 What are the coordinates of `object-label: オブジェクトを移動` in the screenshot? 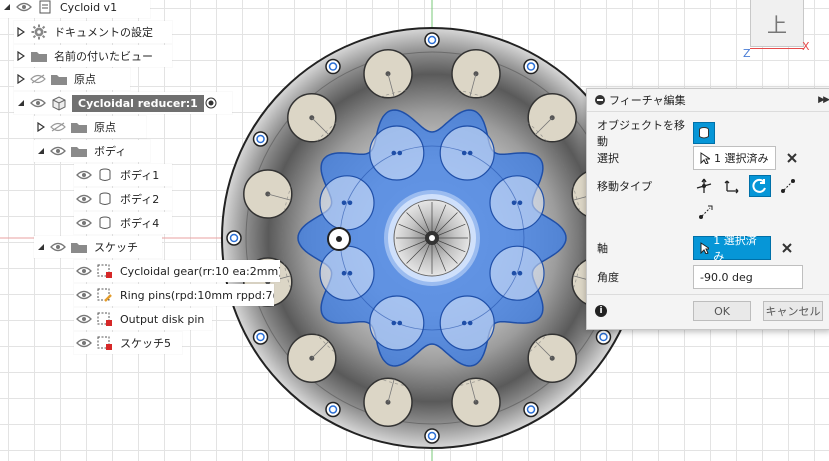 It's located at (641, 133).